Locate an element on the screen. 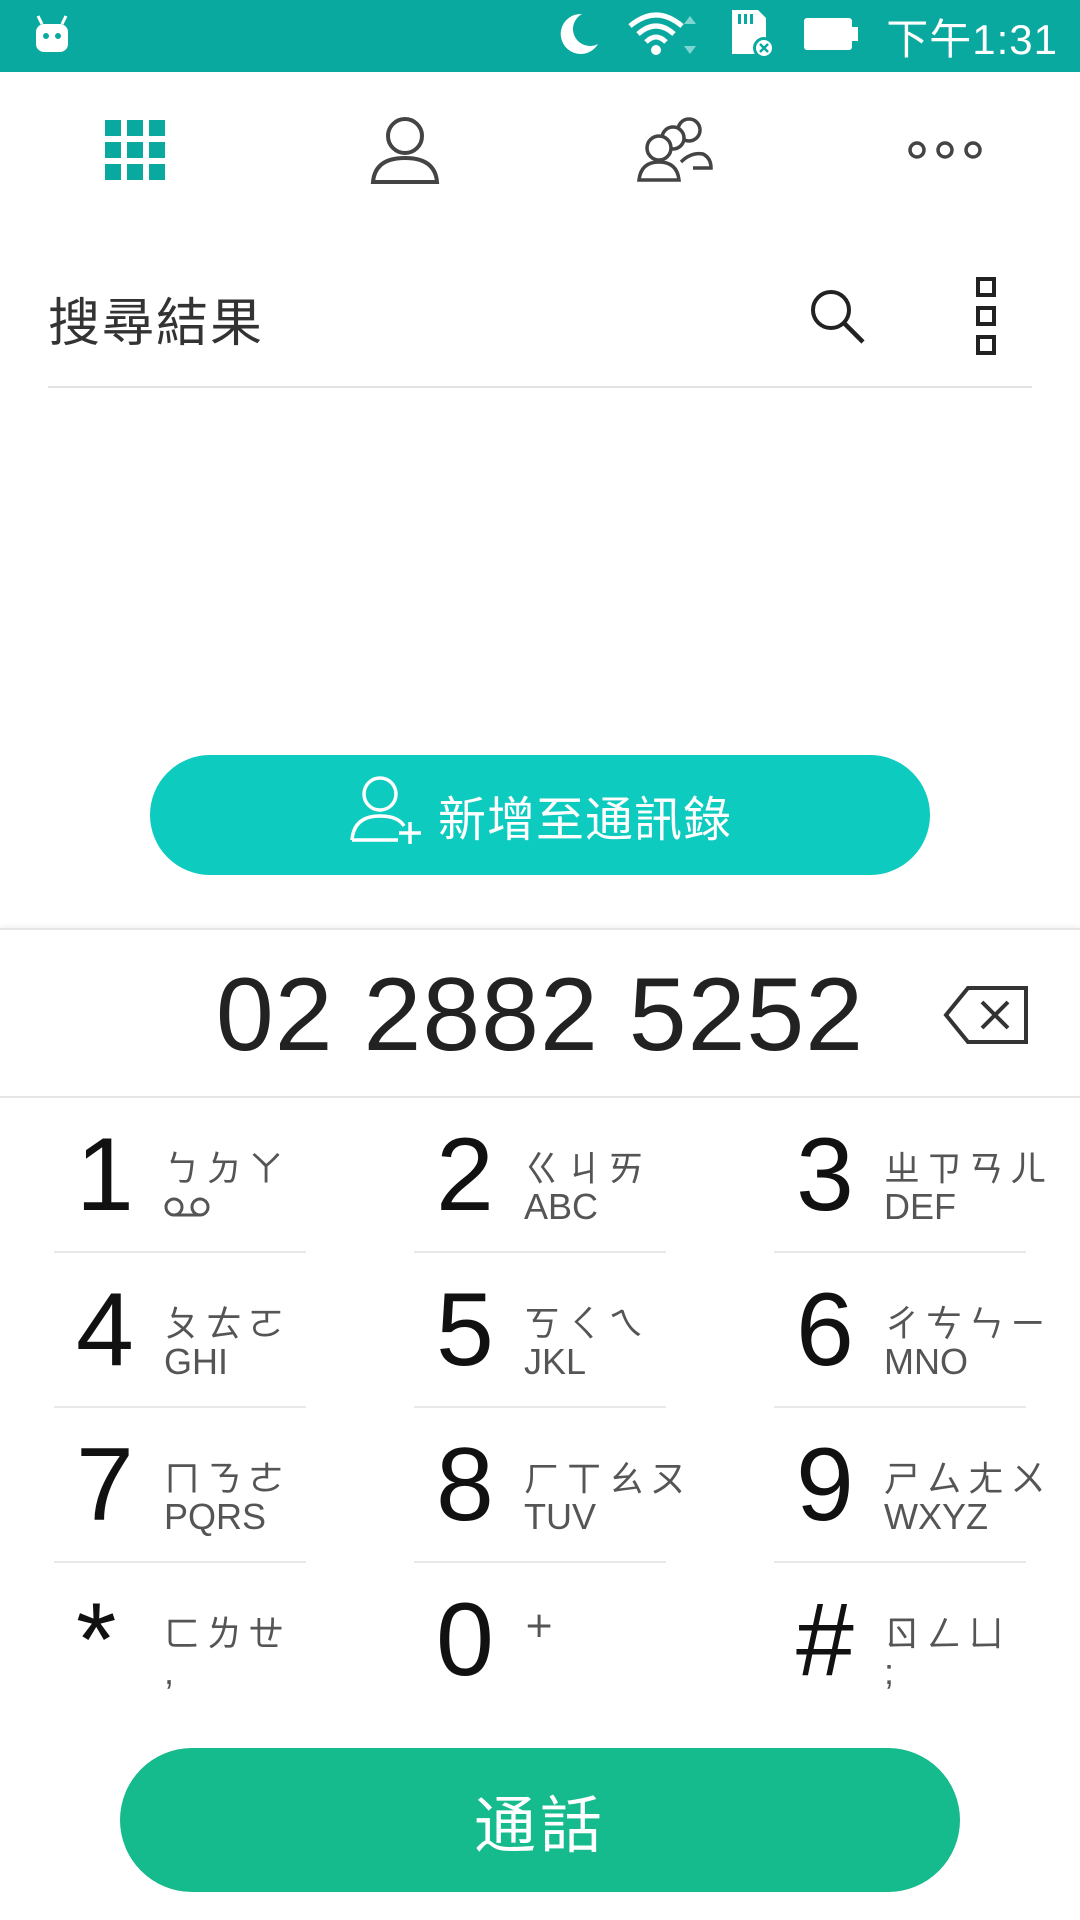  call-button-label: 通話 is located at coordinates (539, 1825).